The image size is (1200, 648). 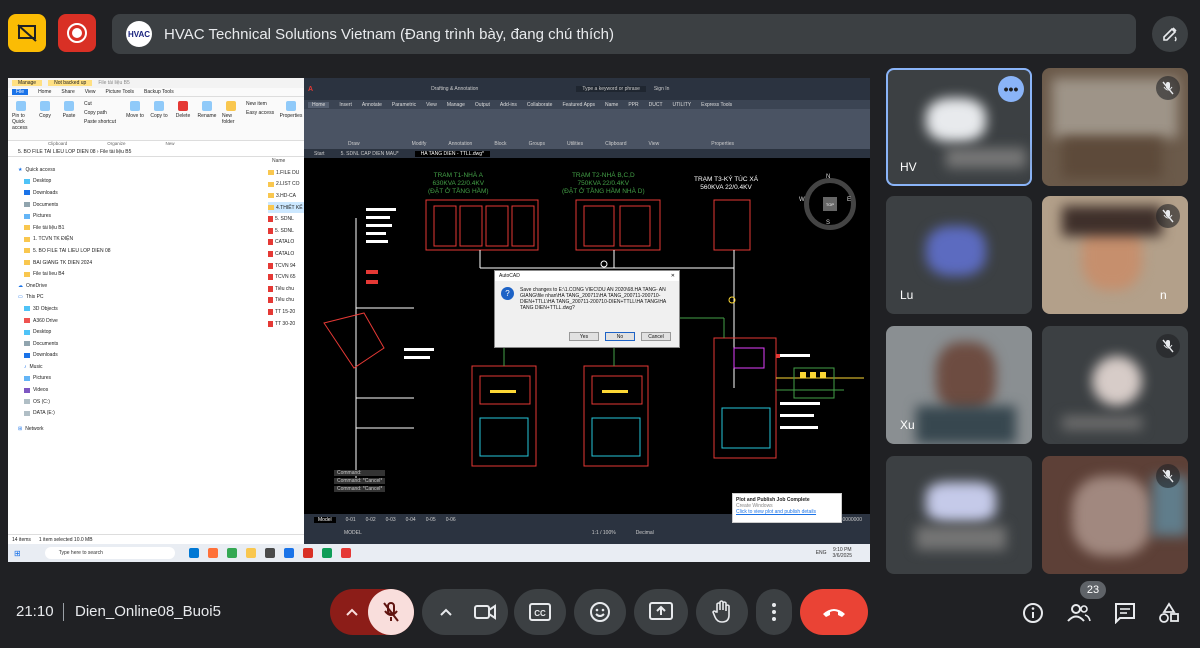 I want to click on panel-properties: Properties, so click(x=722, y=144).